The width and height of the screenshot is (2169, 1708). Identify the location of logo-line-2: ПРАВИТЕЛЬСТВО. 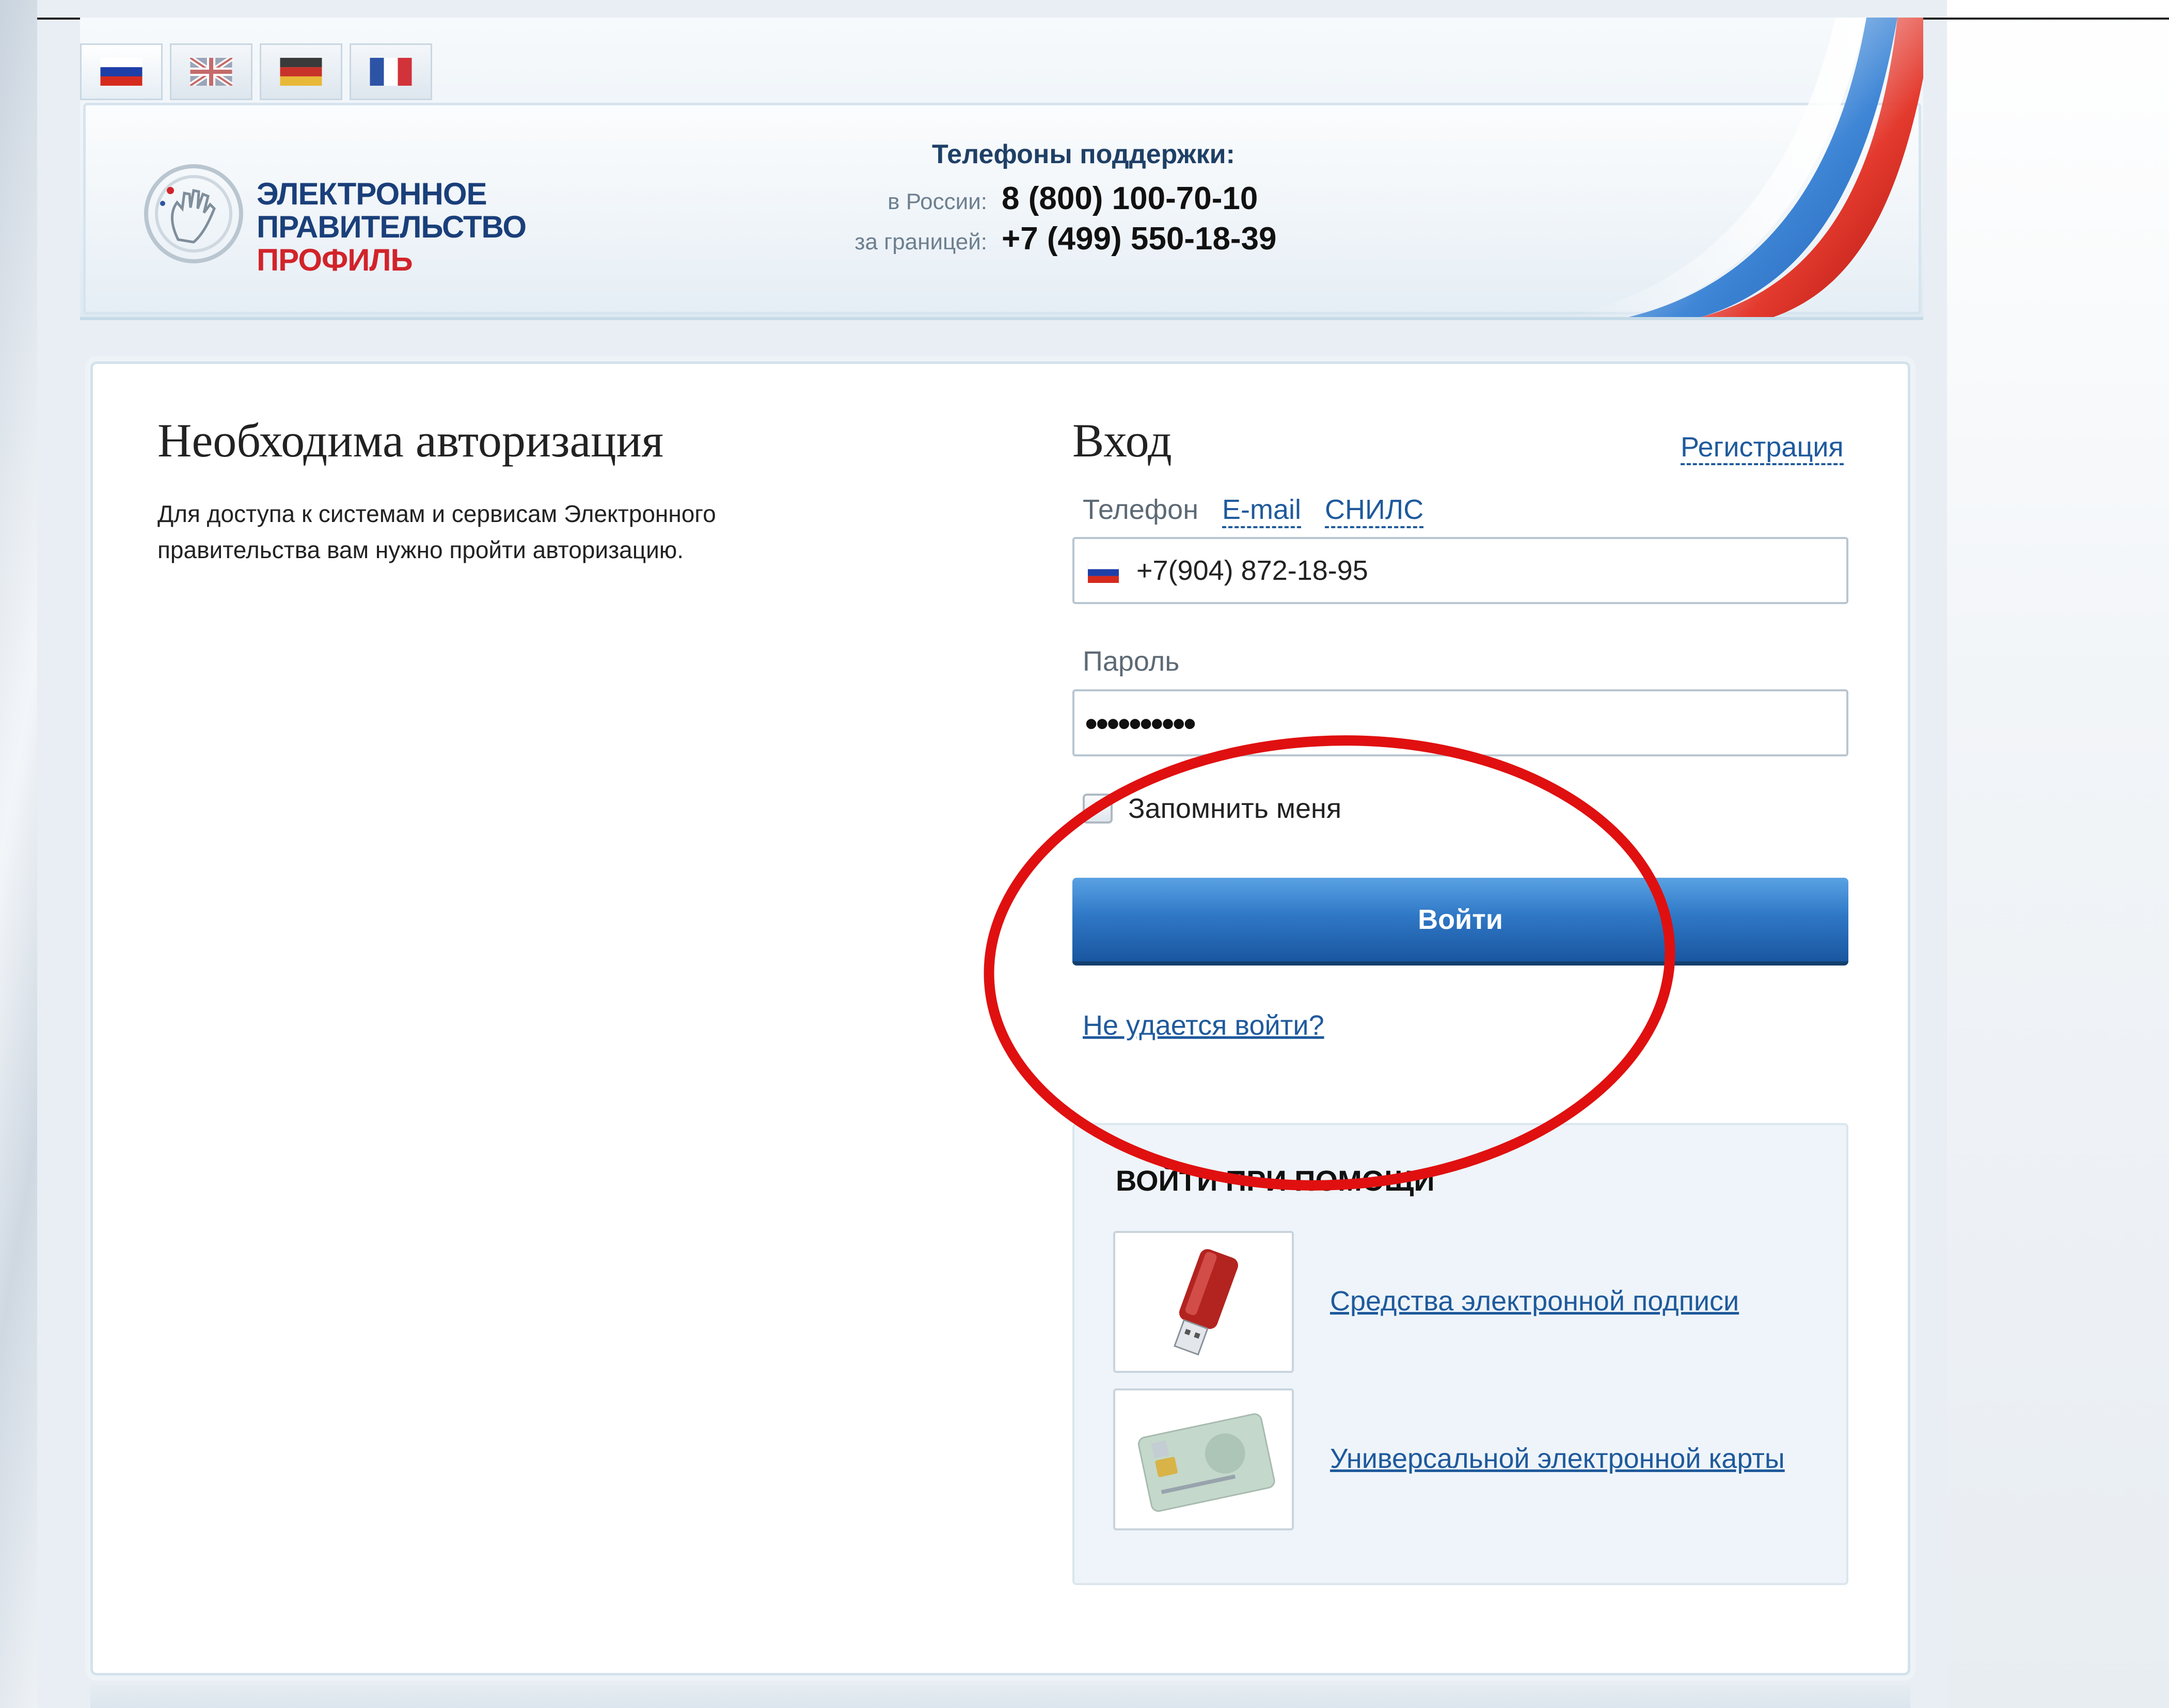
(392, 227).